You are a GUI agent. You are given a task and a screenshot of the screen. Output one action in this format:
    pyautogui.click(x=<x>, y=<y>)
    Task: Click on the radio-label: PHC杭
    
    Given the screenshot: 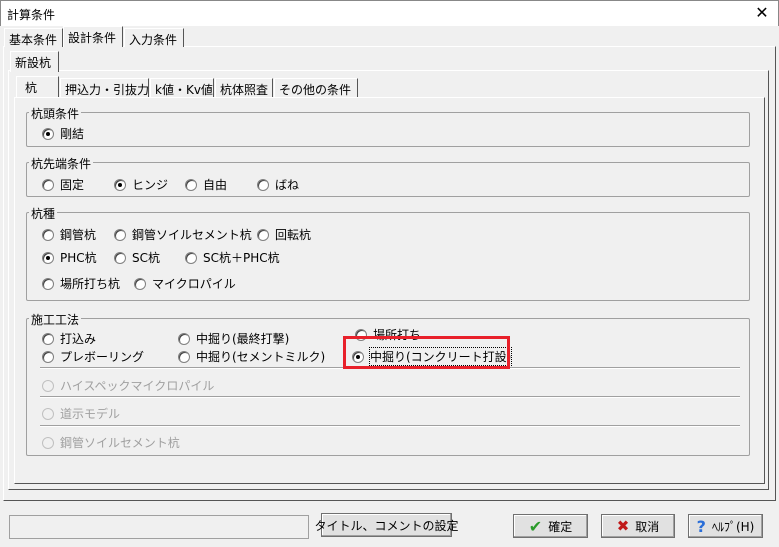 What is the action you would take?
    pyautogui.click(x=78, y=258)
    